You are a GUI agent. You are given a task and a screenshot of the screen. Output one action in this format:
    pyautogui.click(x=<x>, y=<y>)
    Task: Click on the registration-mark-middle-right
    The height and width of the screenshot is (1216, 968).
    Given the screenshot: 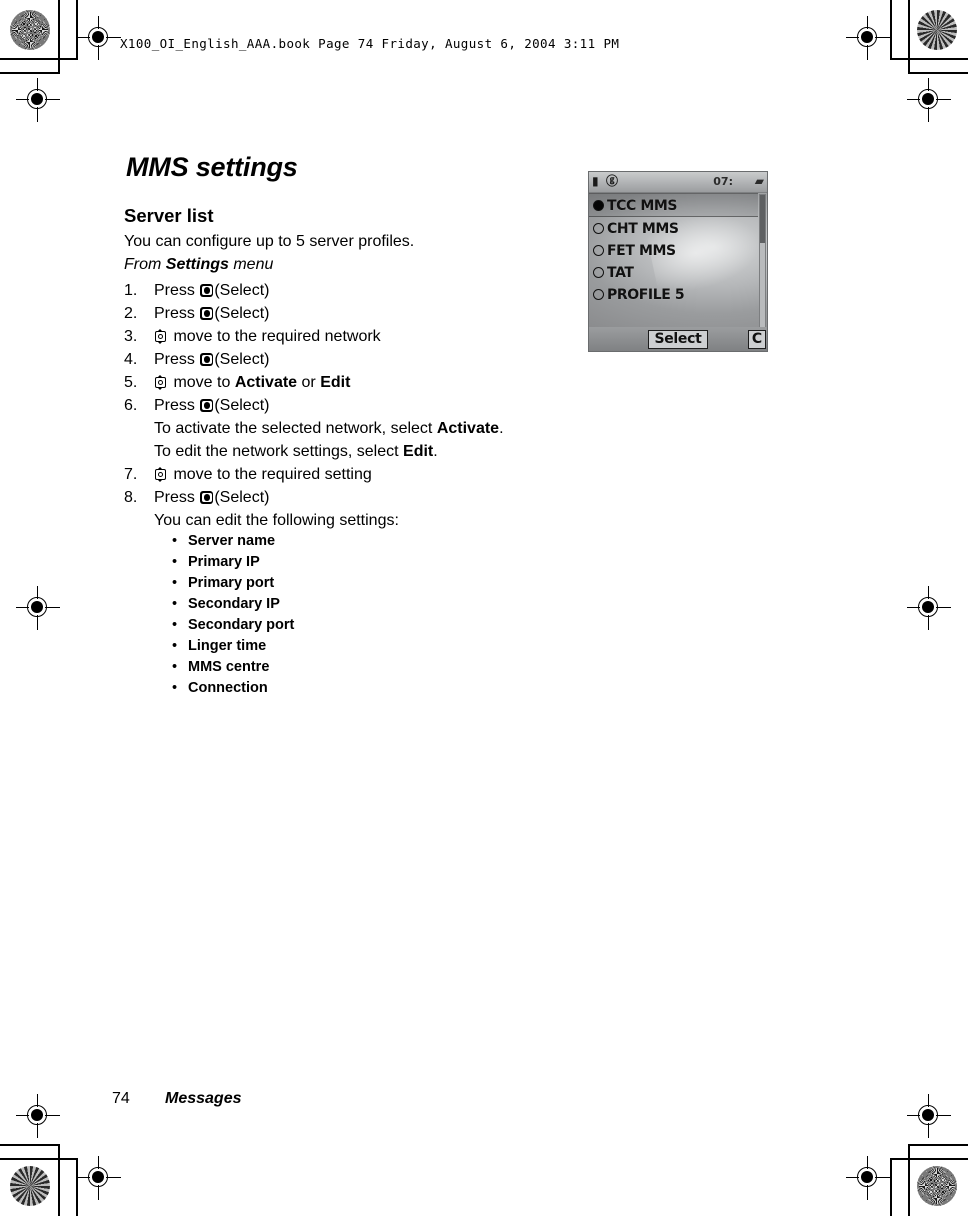 What is the action you would take?
    pyautogui.click(x=929, y=608)
    